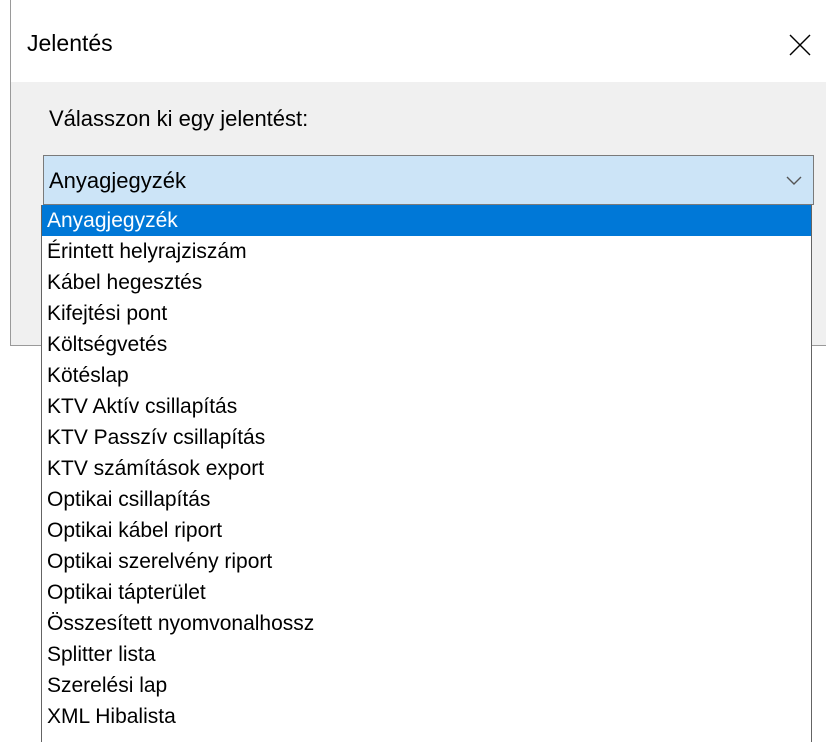  What do you see at coordinates (426, 406) in the screenshot?
I see `dropdown-option: KTV Aktív csillapítás` at bounding box center [426, 406].